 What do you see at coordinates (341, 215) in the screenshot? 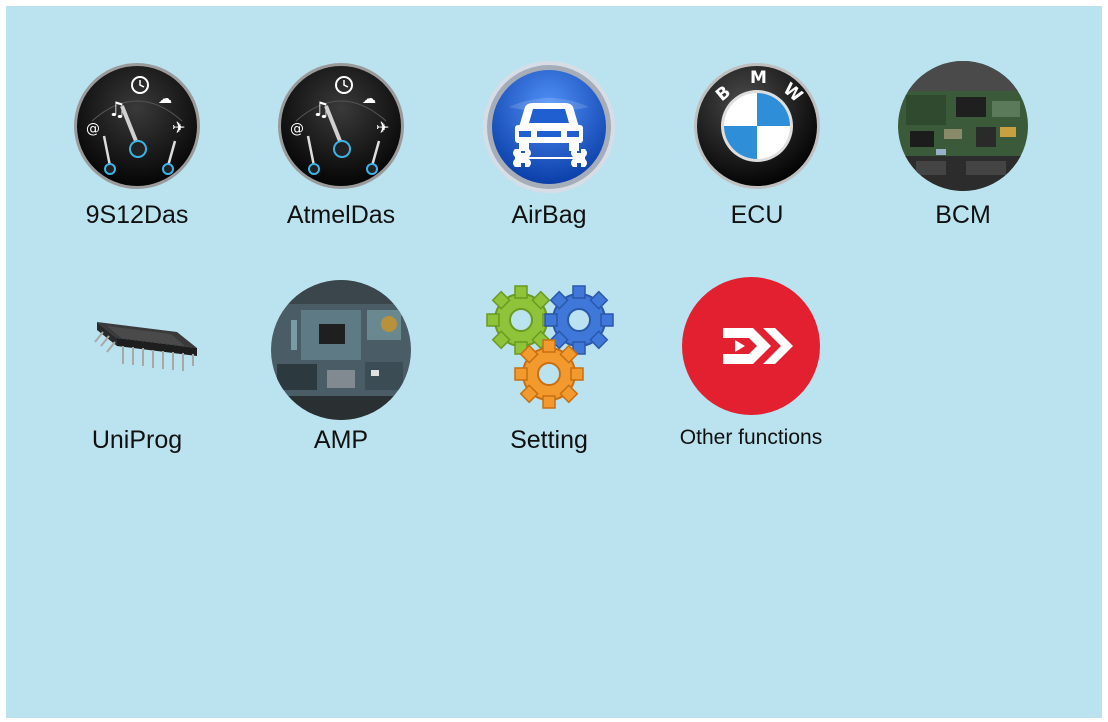
I see `tile-label: AtmelDas` at bounding box center [341, 215].